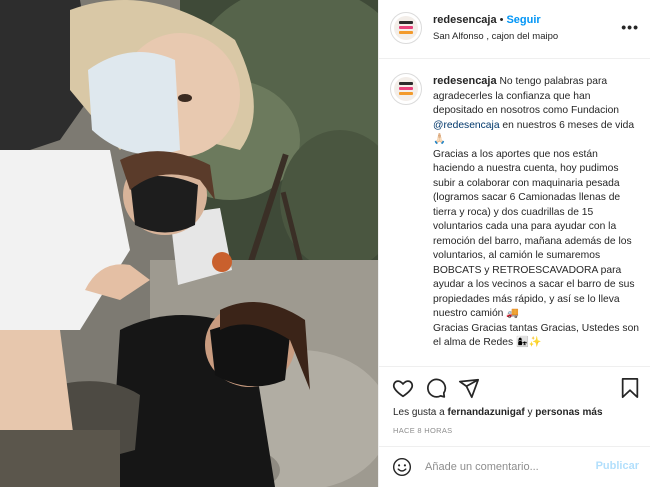  What do you see at coordinates (530, 412) in the screenshot?
I see `likes-middle: y` at bounding box center [530, 412].